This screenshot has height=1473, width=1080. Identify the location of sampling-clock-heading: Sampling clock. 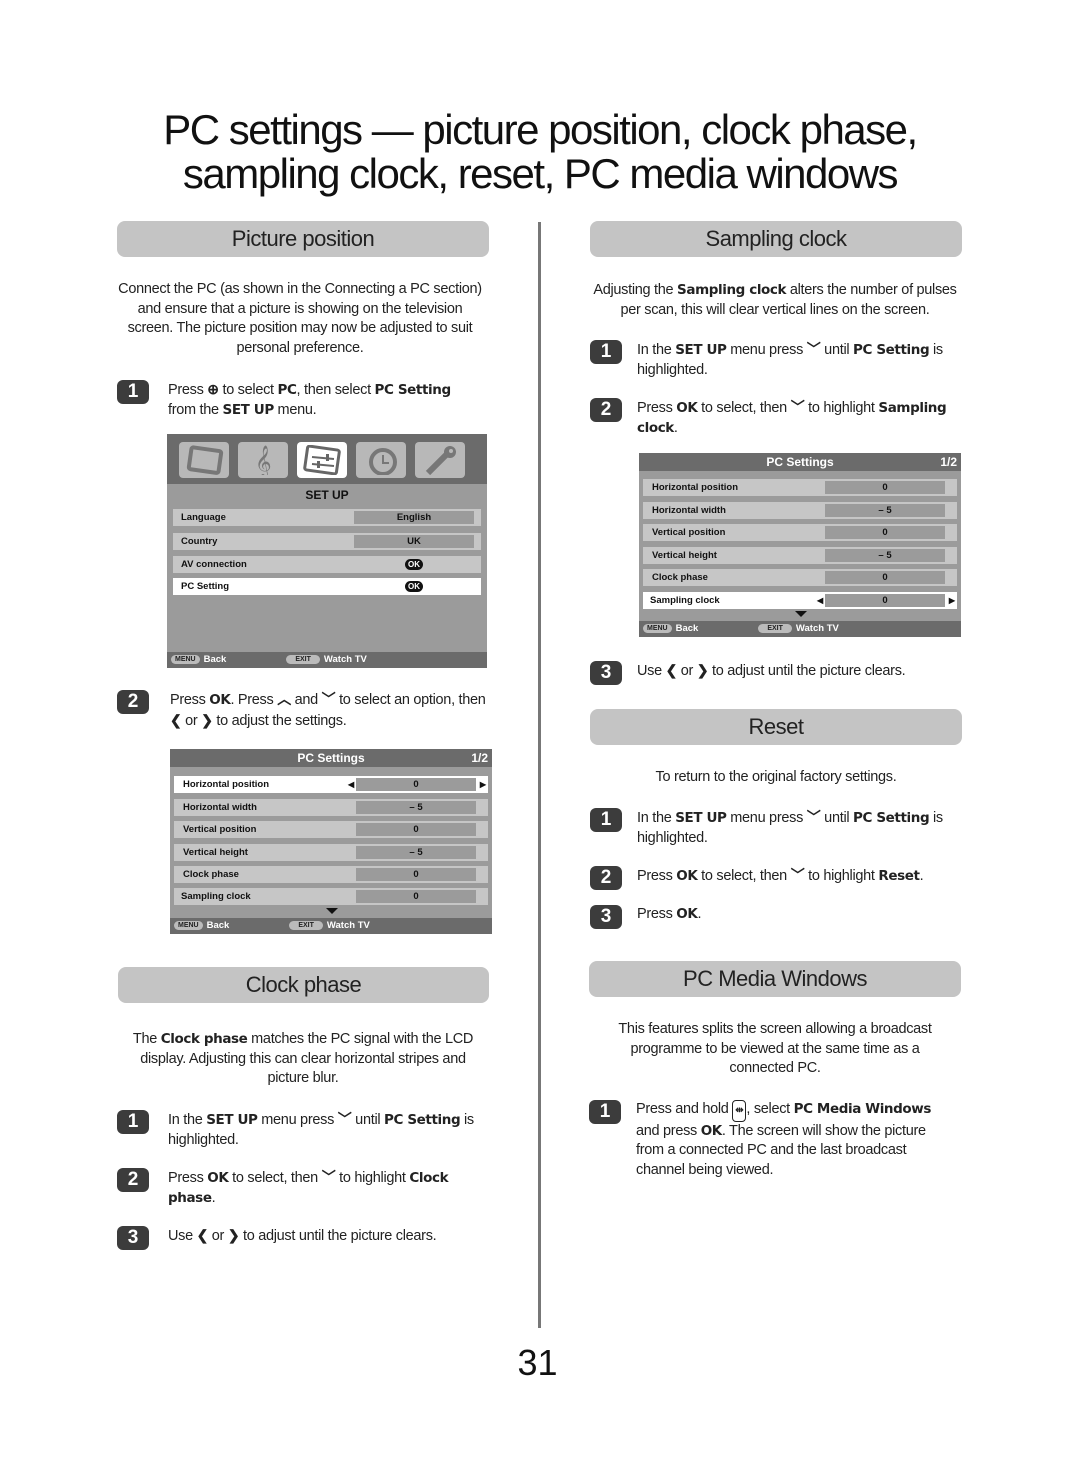
(776, 239).